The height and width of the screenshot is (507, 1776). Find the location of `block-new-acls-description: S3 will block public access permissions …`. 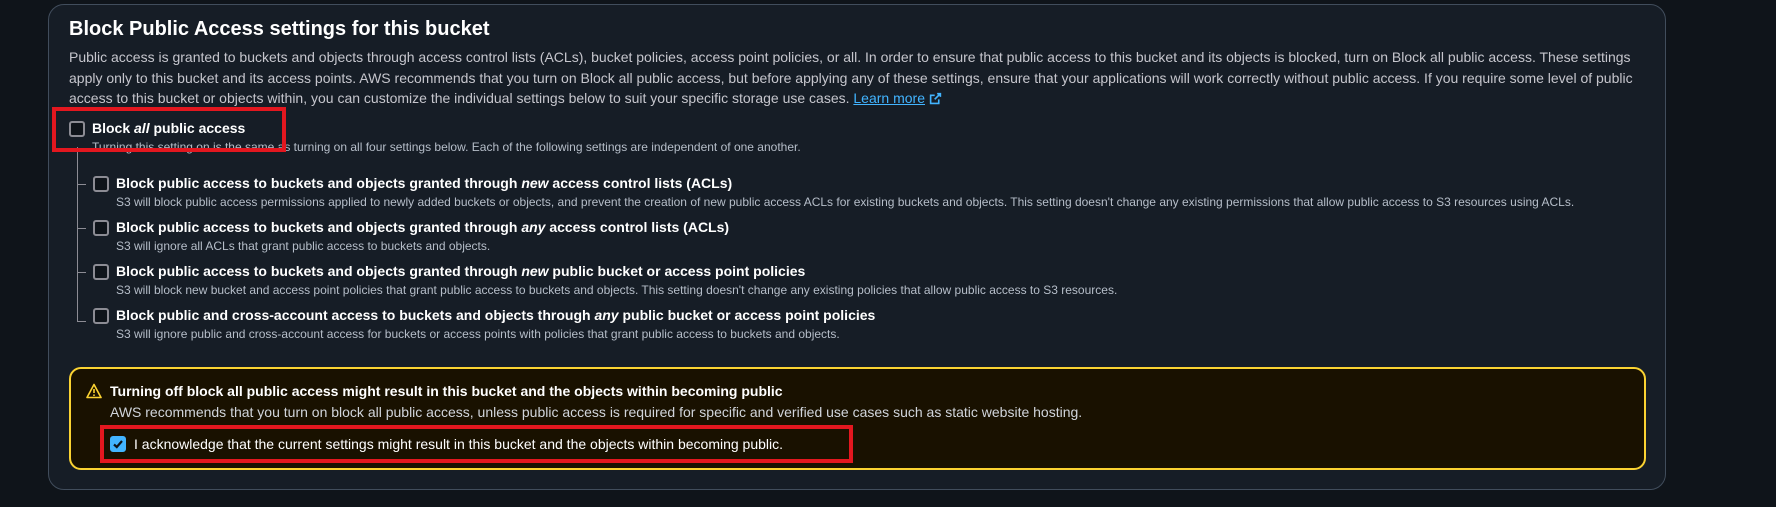

block-new-acls-description: S3 will block public access permissions … is located at coordinates (845, 202).